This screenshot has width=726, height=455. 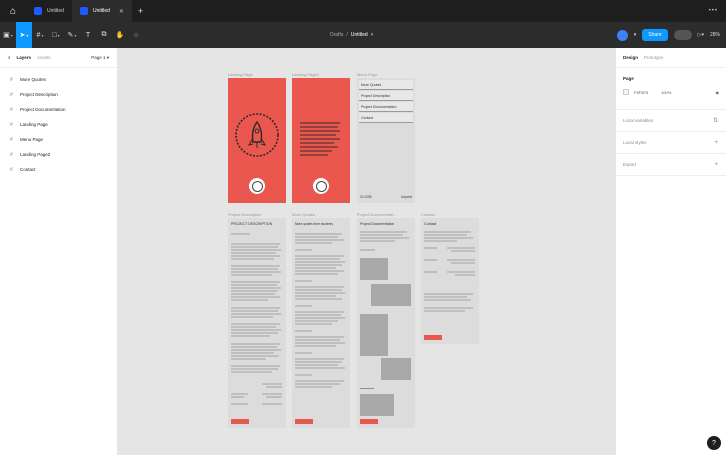 I want to click on frame-title: Project Description, so click(x=245, y=214).